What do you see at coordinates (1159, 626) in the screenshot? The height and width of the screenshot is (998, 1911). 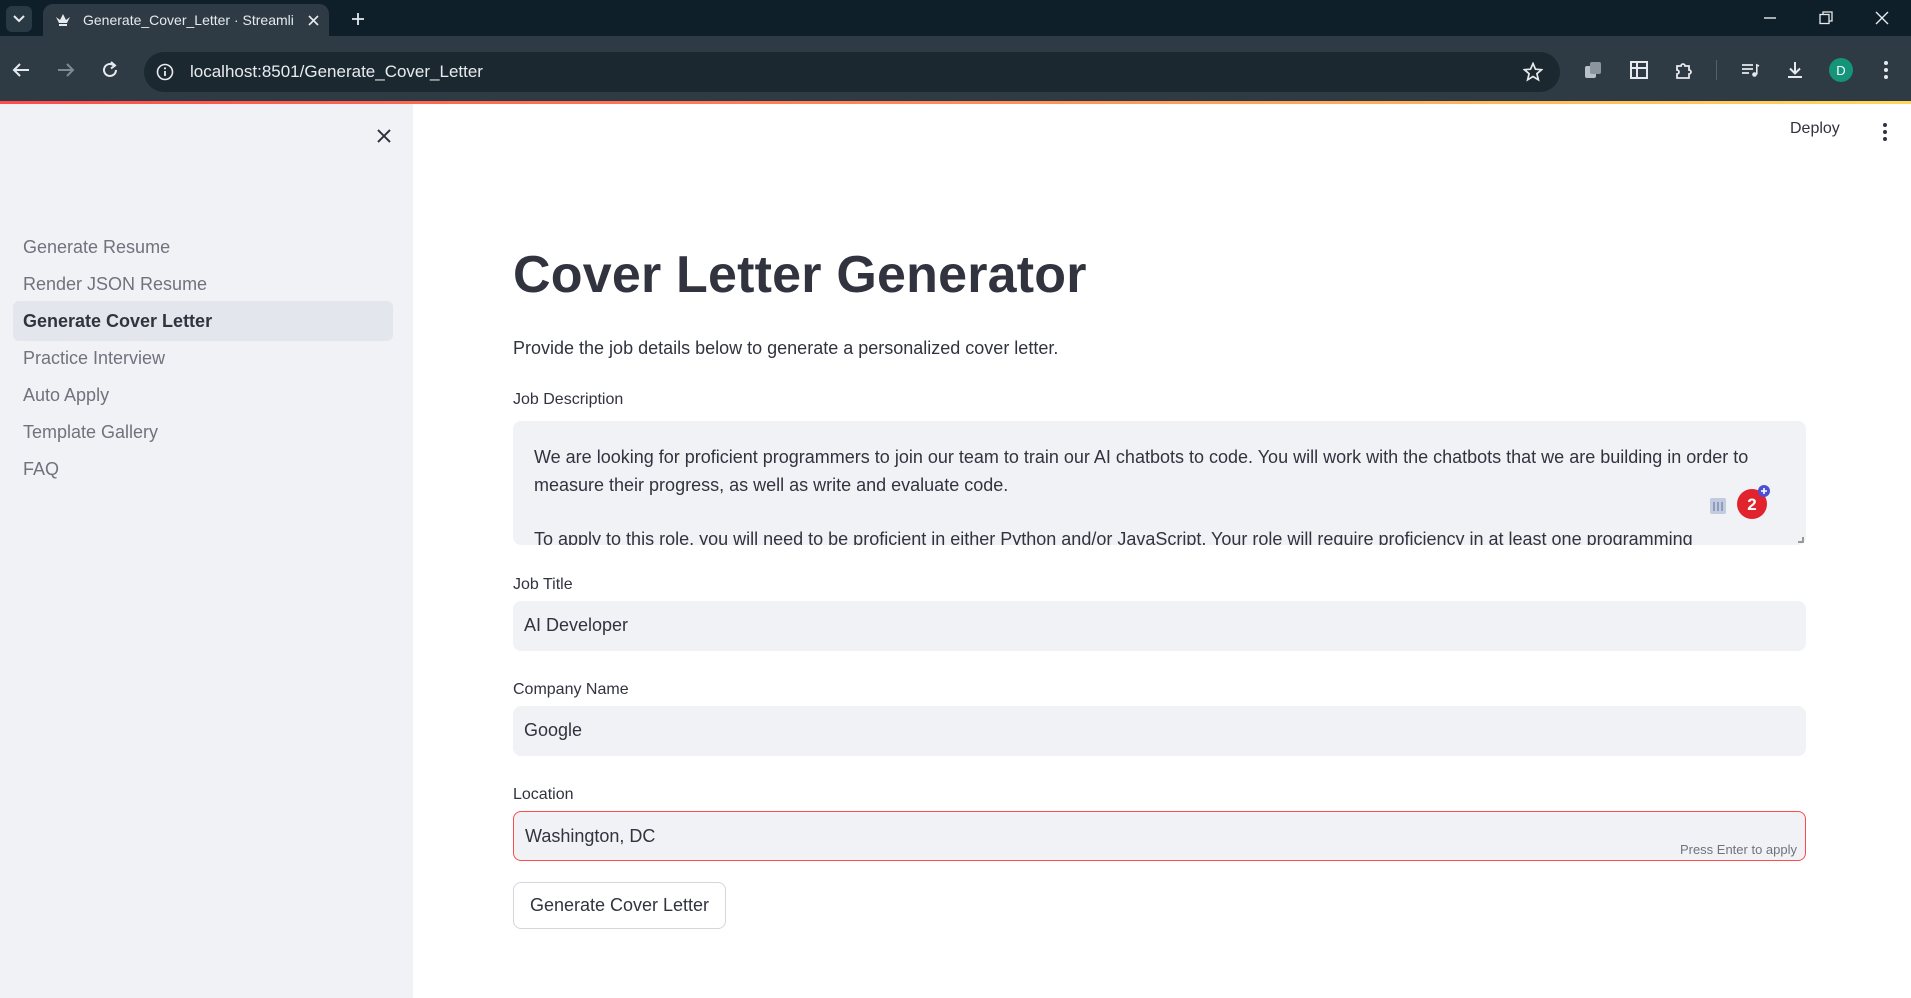 I see `job-title-input: AI Developer` at bounding box center [1159, 626].